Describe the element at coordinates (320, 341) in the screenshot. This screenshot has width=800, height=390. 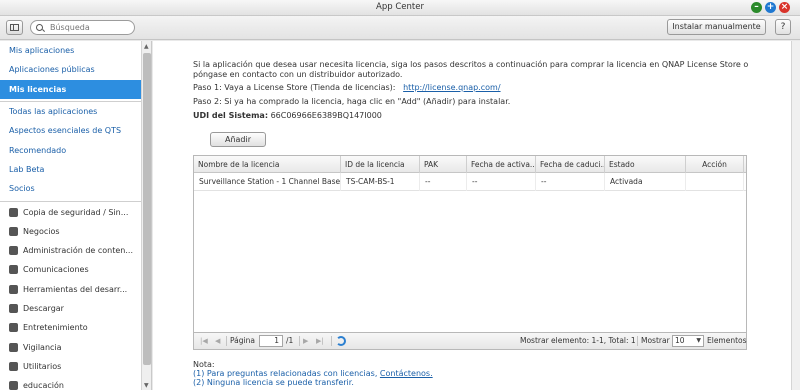
I see `last-page-icon: ▶|` at that location.